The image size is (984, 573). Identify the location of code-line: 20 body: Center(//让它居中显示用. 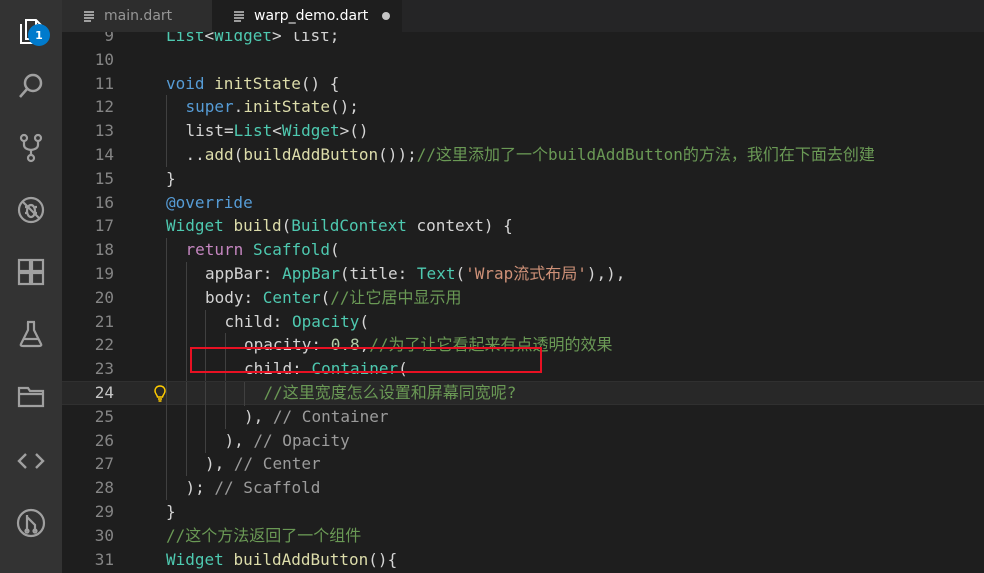
(523, 297).